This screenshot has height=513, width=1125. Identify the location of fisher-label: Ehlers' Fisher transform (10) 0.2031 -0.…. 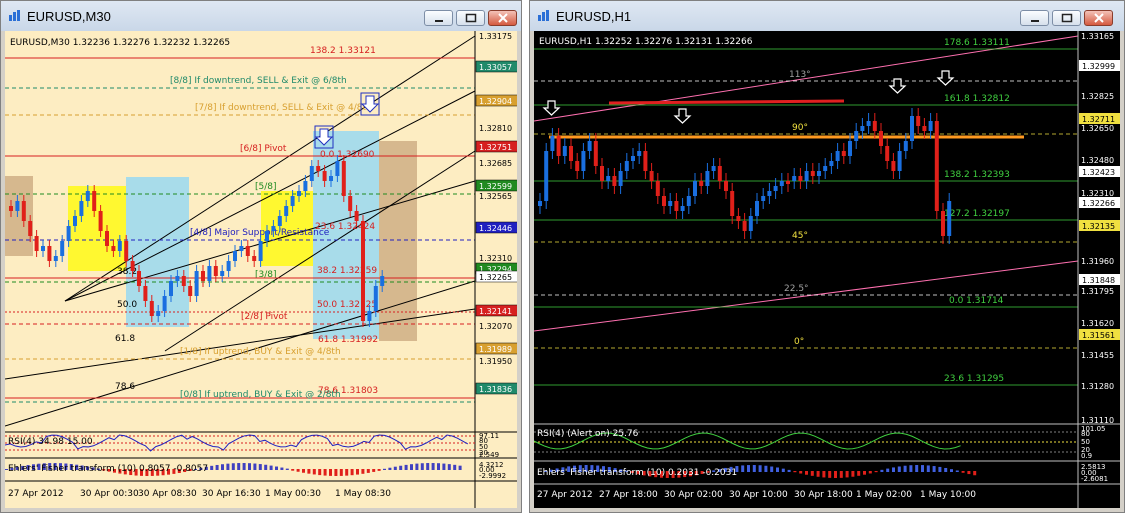
(637, 473).